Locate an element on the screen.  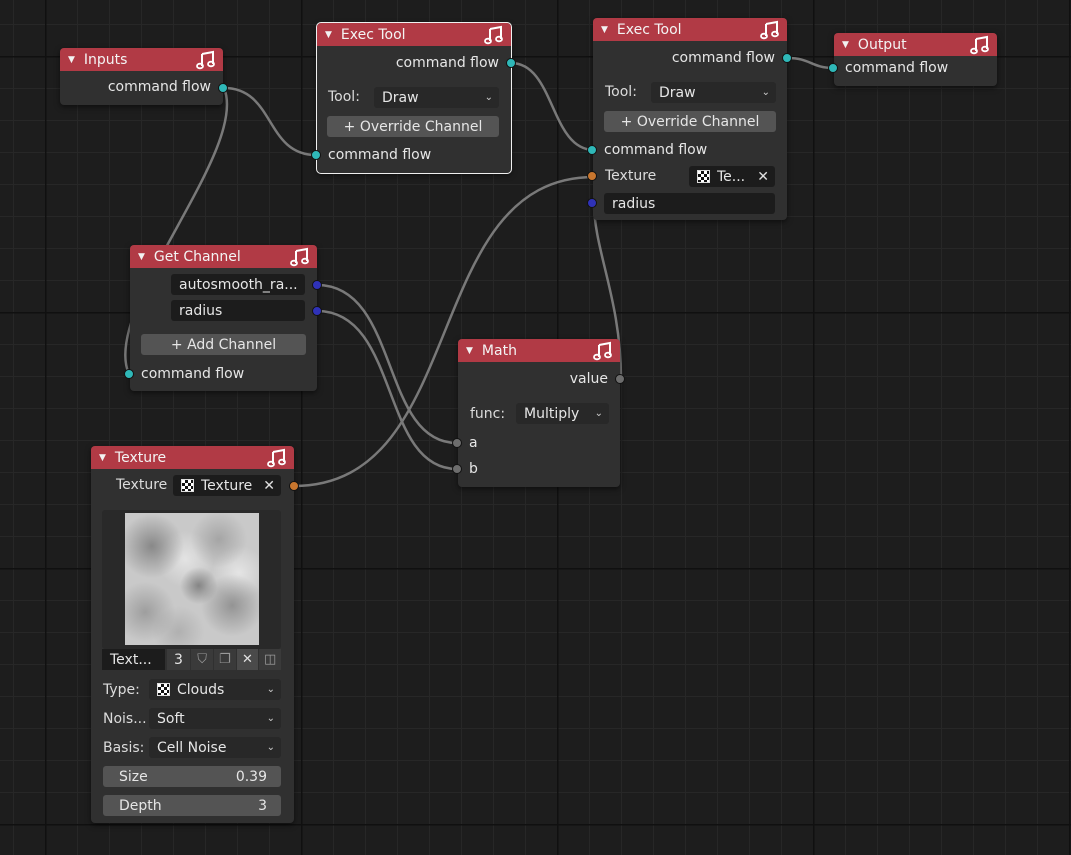
radius-field: radius is located at coordinates (689, 203).